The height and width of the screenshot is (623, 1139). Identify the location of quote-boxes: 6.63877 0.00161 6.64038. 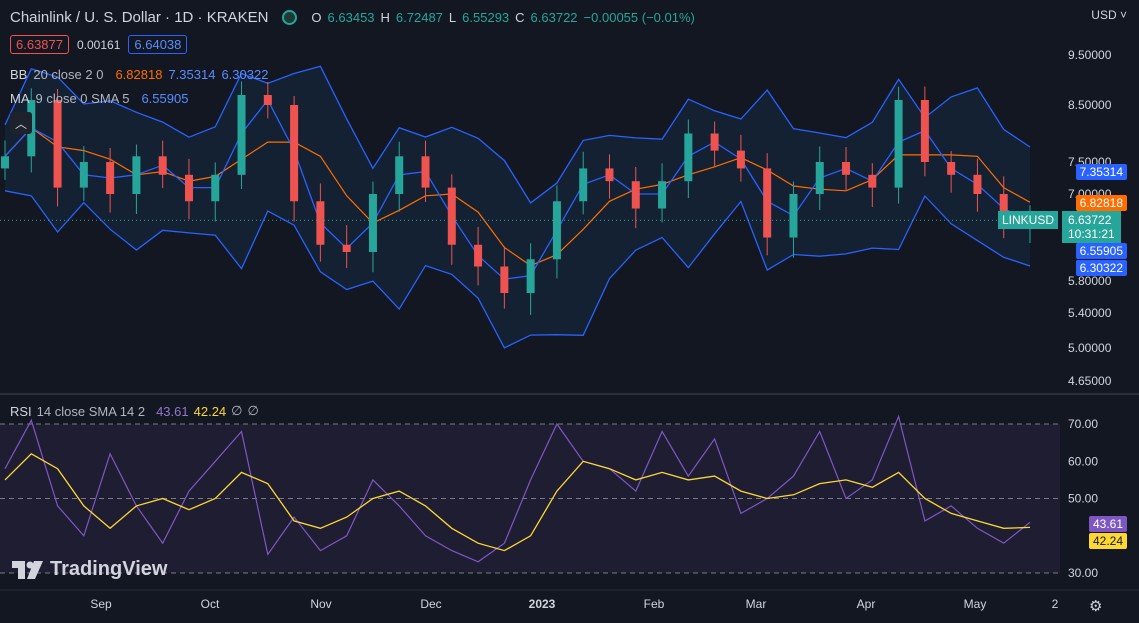
(99, 44).